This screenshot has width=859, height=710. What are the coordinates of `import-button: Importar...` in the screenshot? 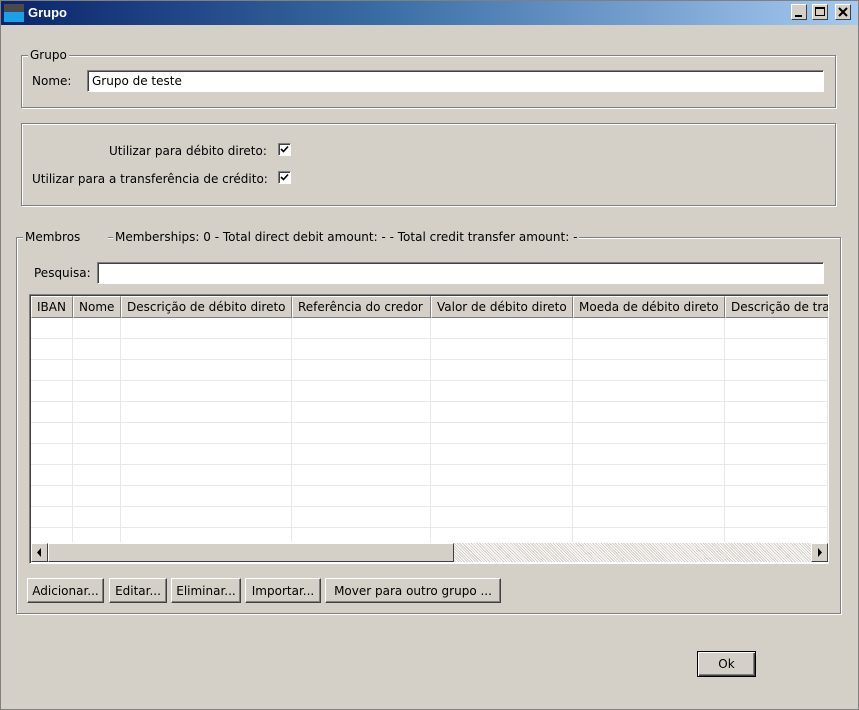 It's located at (283, 590).